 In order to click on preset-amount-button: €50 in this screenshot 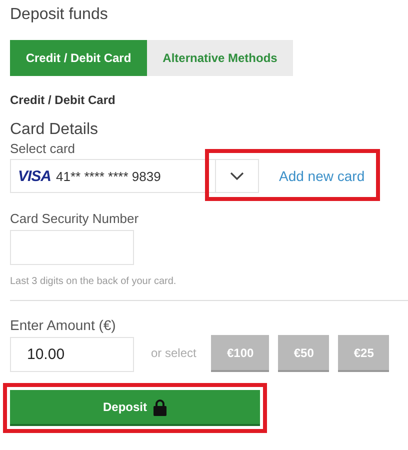, I will do `click(304, 352)`.